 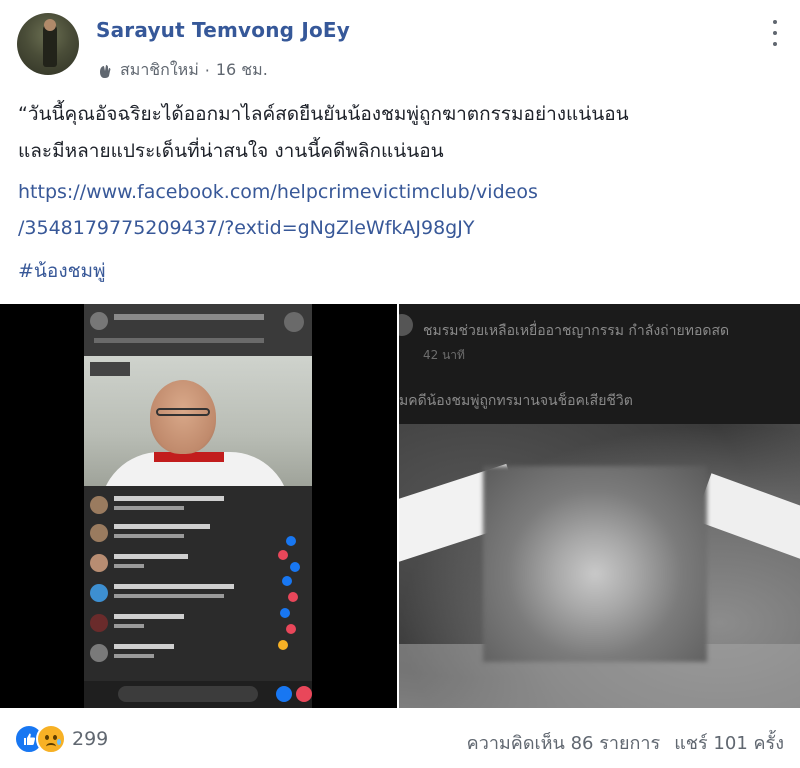 I want to click on shared-post-title: มคดีน้องชมพู่ถูกทรมานจนช็อคเสียชีวิต, so click(x=516, y=401).